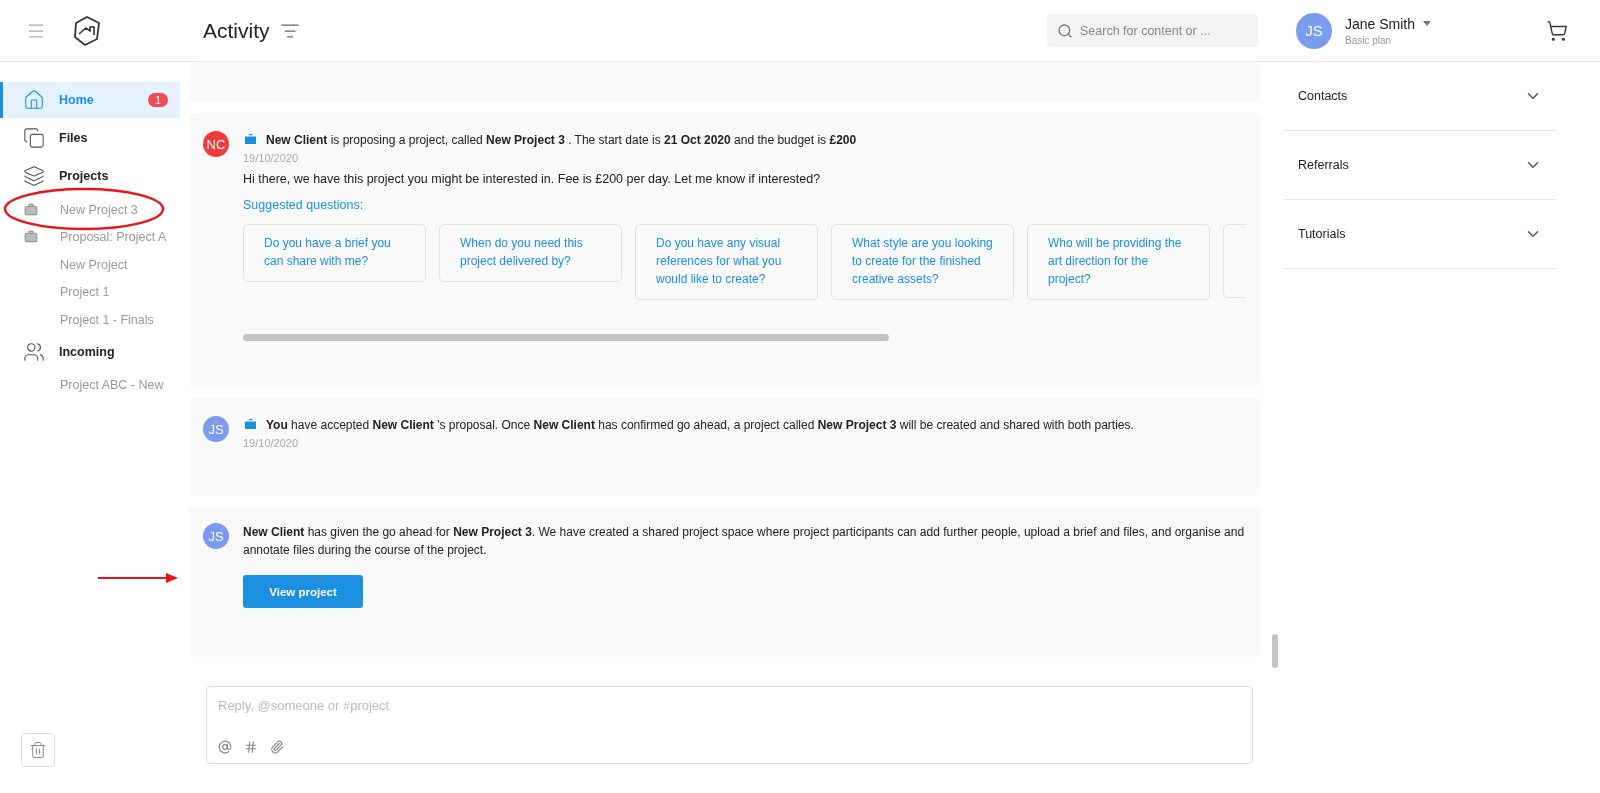 The width and height of the screenshot is (1600, 793). I want to click on project-link: Project 1, so click(85, 292).